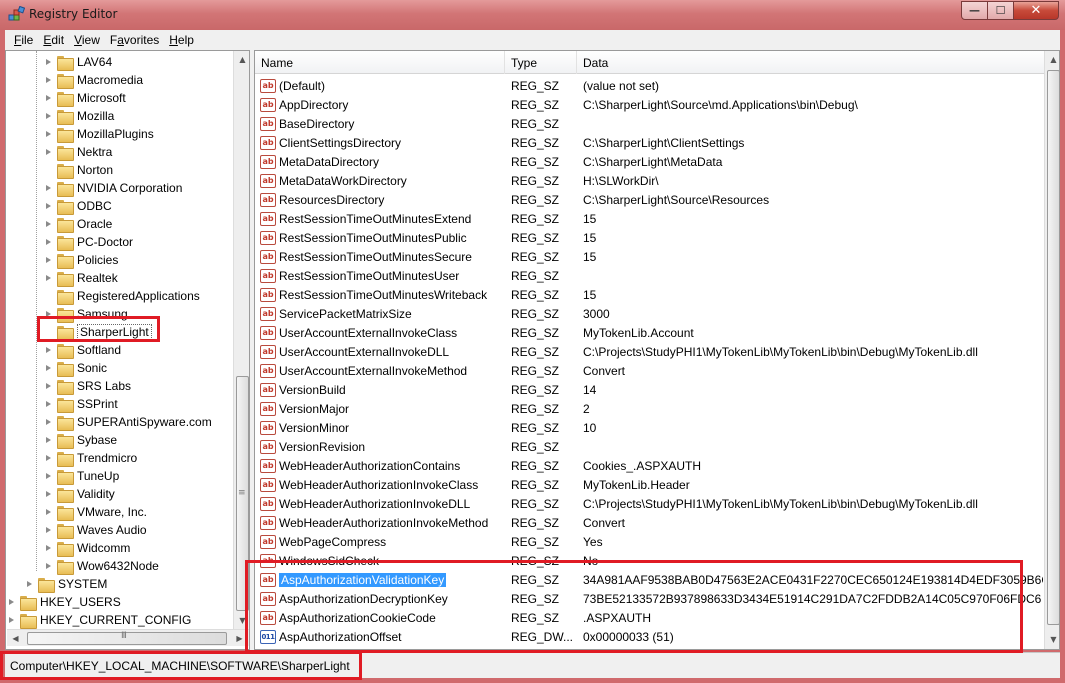 The height and width of the screenshot is (683, 1065). What do you see at coordinates (81, 260) in the screenshot?
I see `tree-node-policies: Policies` at bounding box center [81, 260].